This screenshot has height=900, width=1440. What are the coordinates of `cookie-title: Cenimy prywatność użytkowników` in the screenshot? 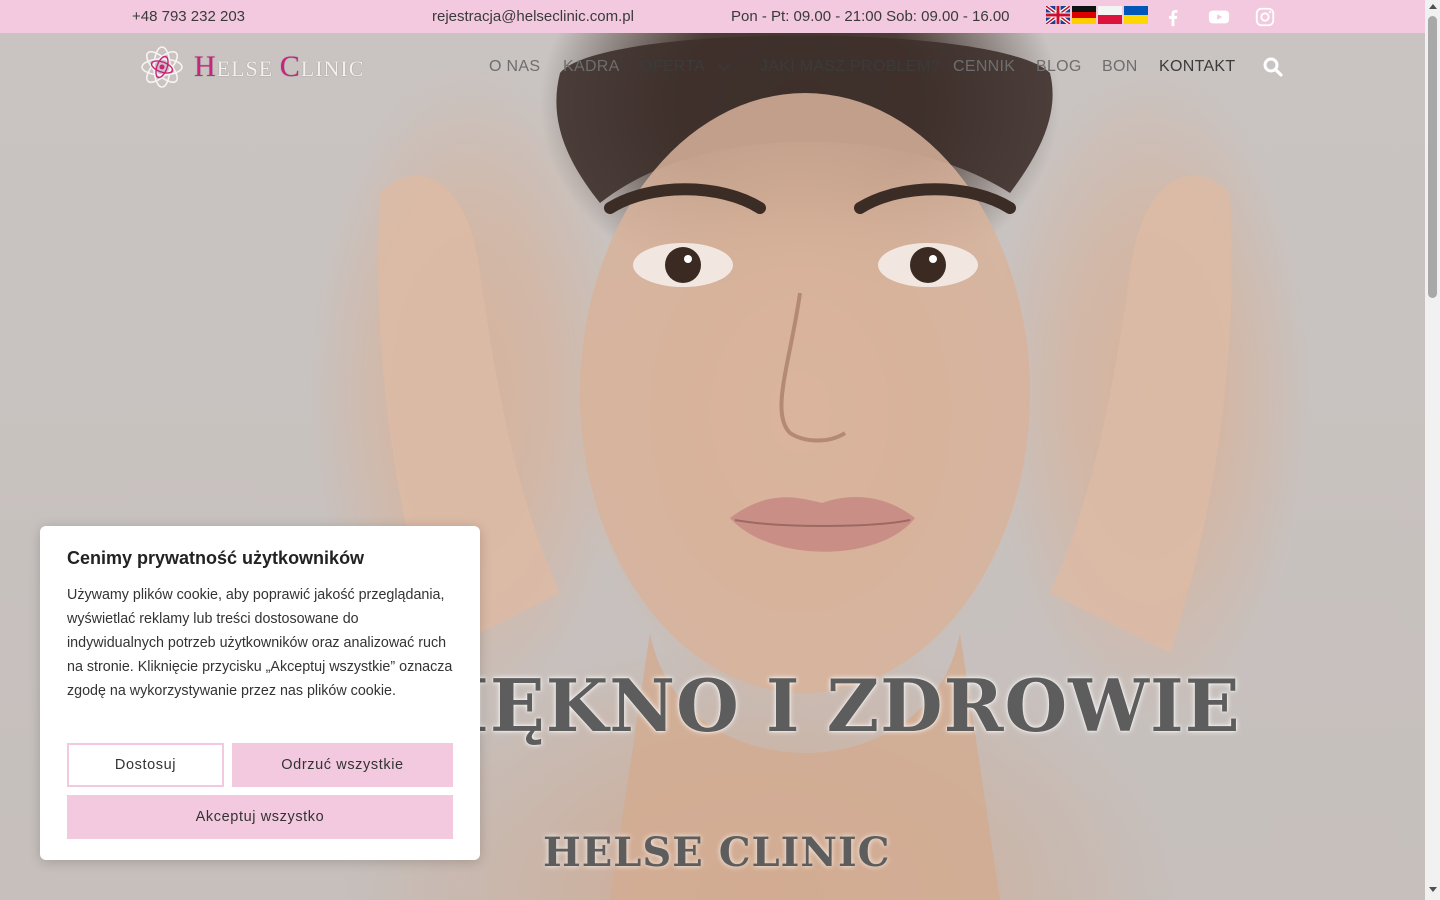 It's located at (216, 558).